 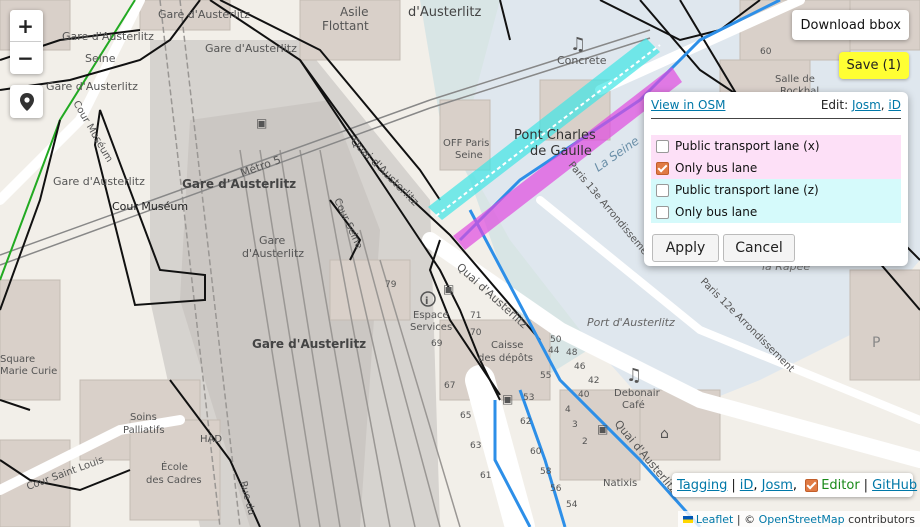 What do you see at coordinates (545, 376) in the screenshot?
I see `map-label: 55` at bounding box center [545, 376].